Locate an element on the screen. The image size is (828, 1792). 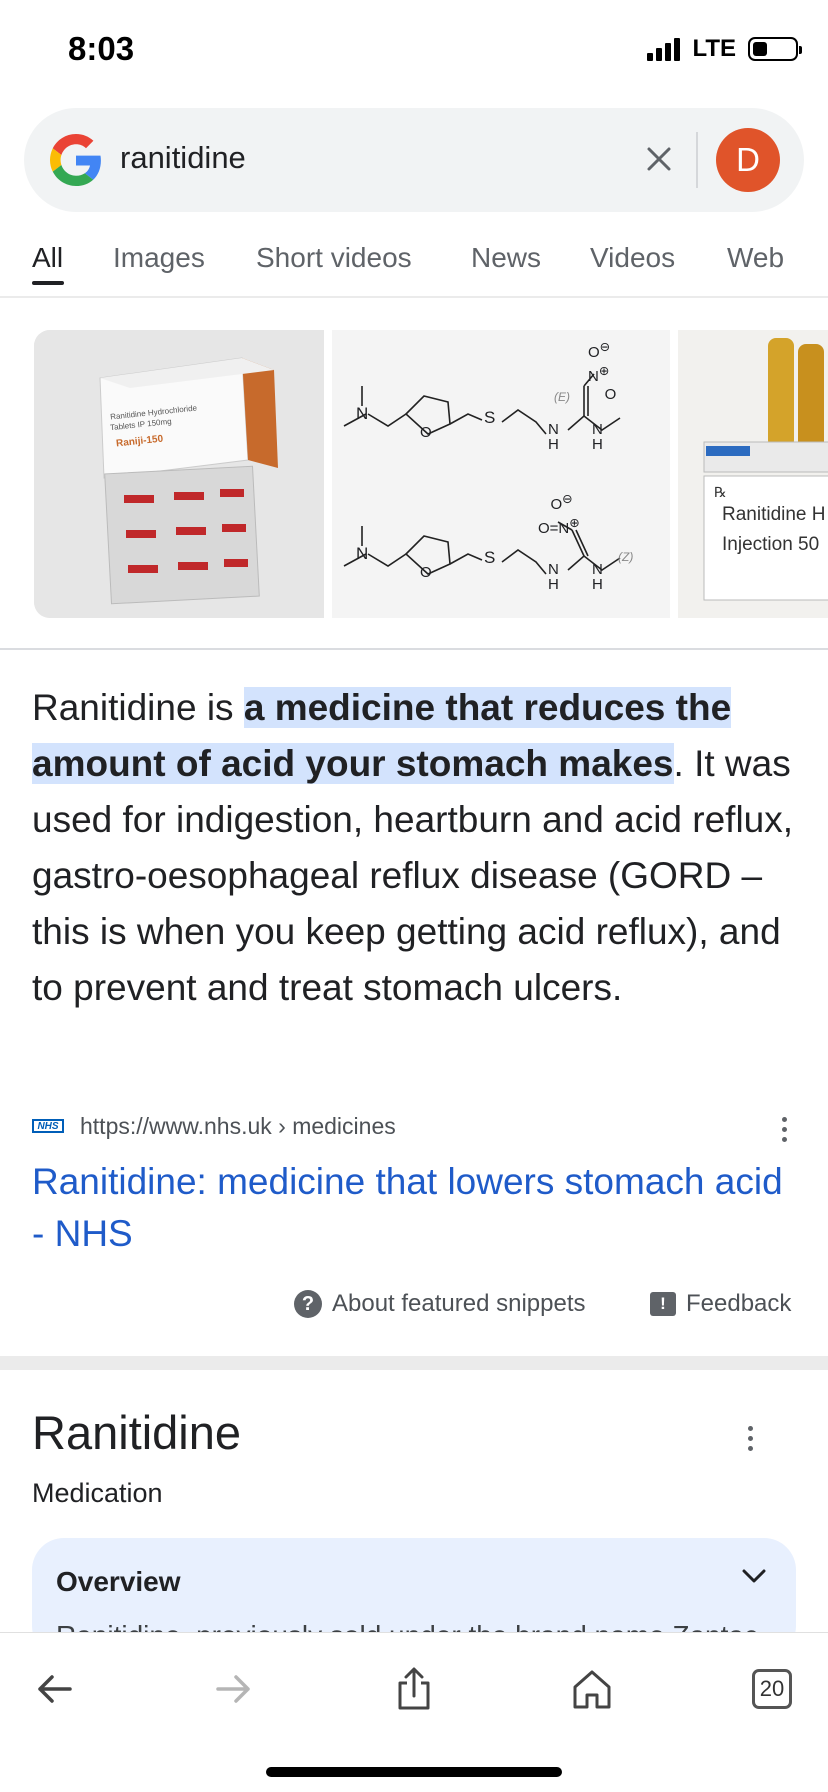
clear-search-button is located at coordinates (659, 159).